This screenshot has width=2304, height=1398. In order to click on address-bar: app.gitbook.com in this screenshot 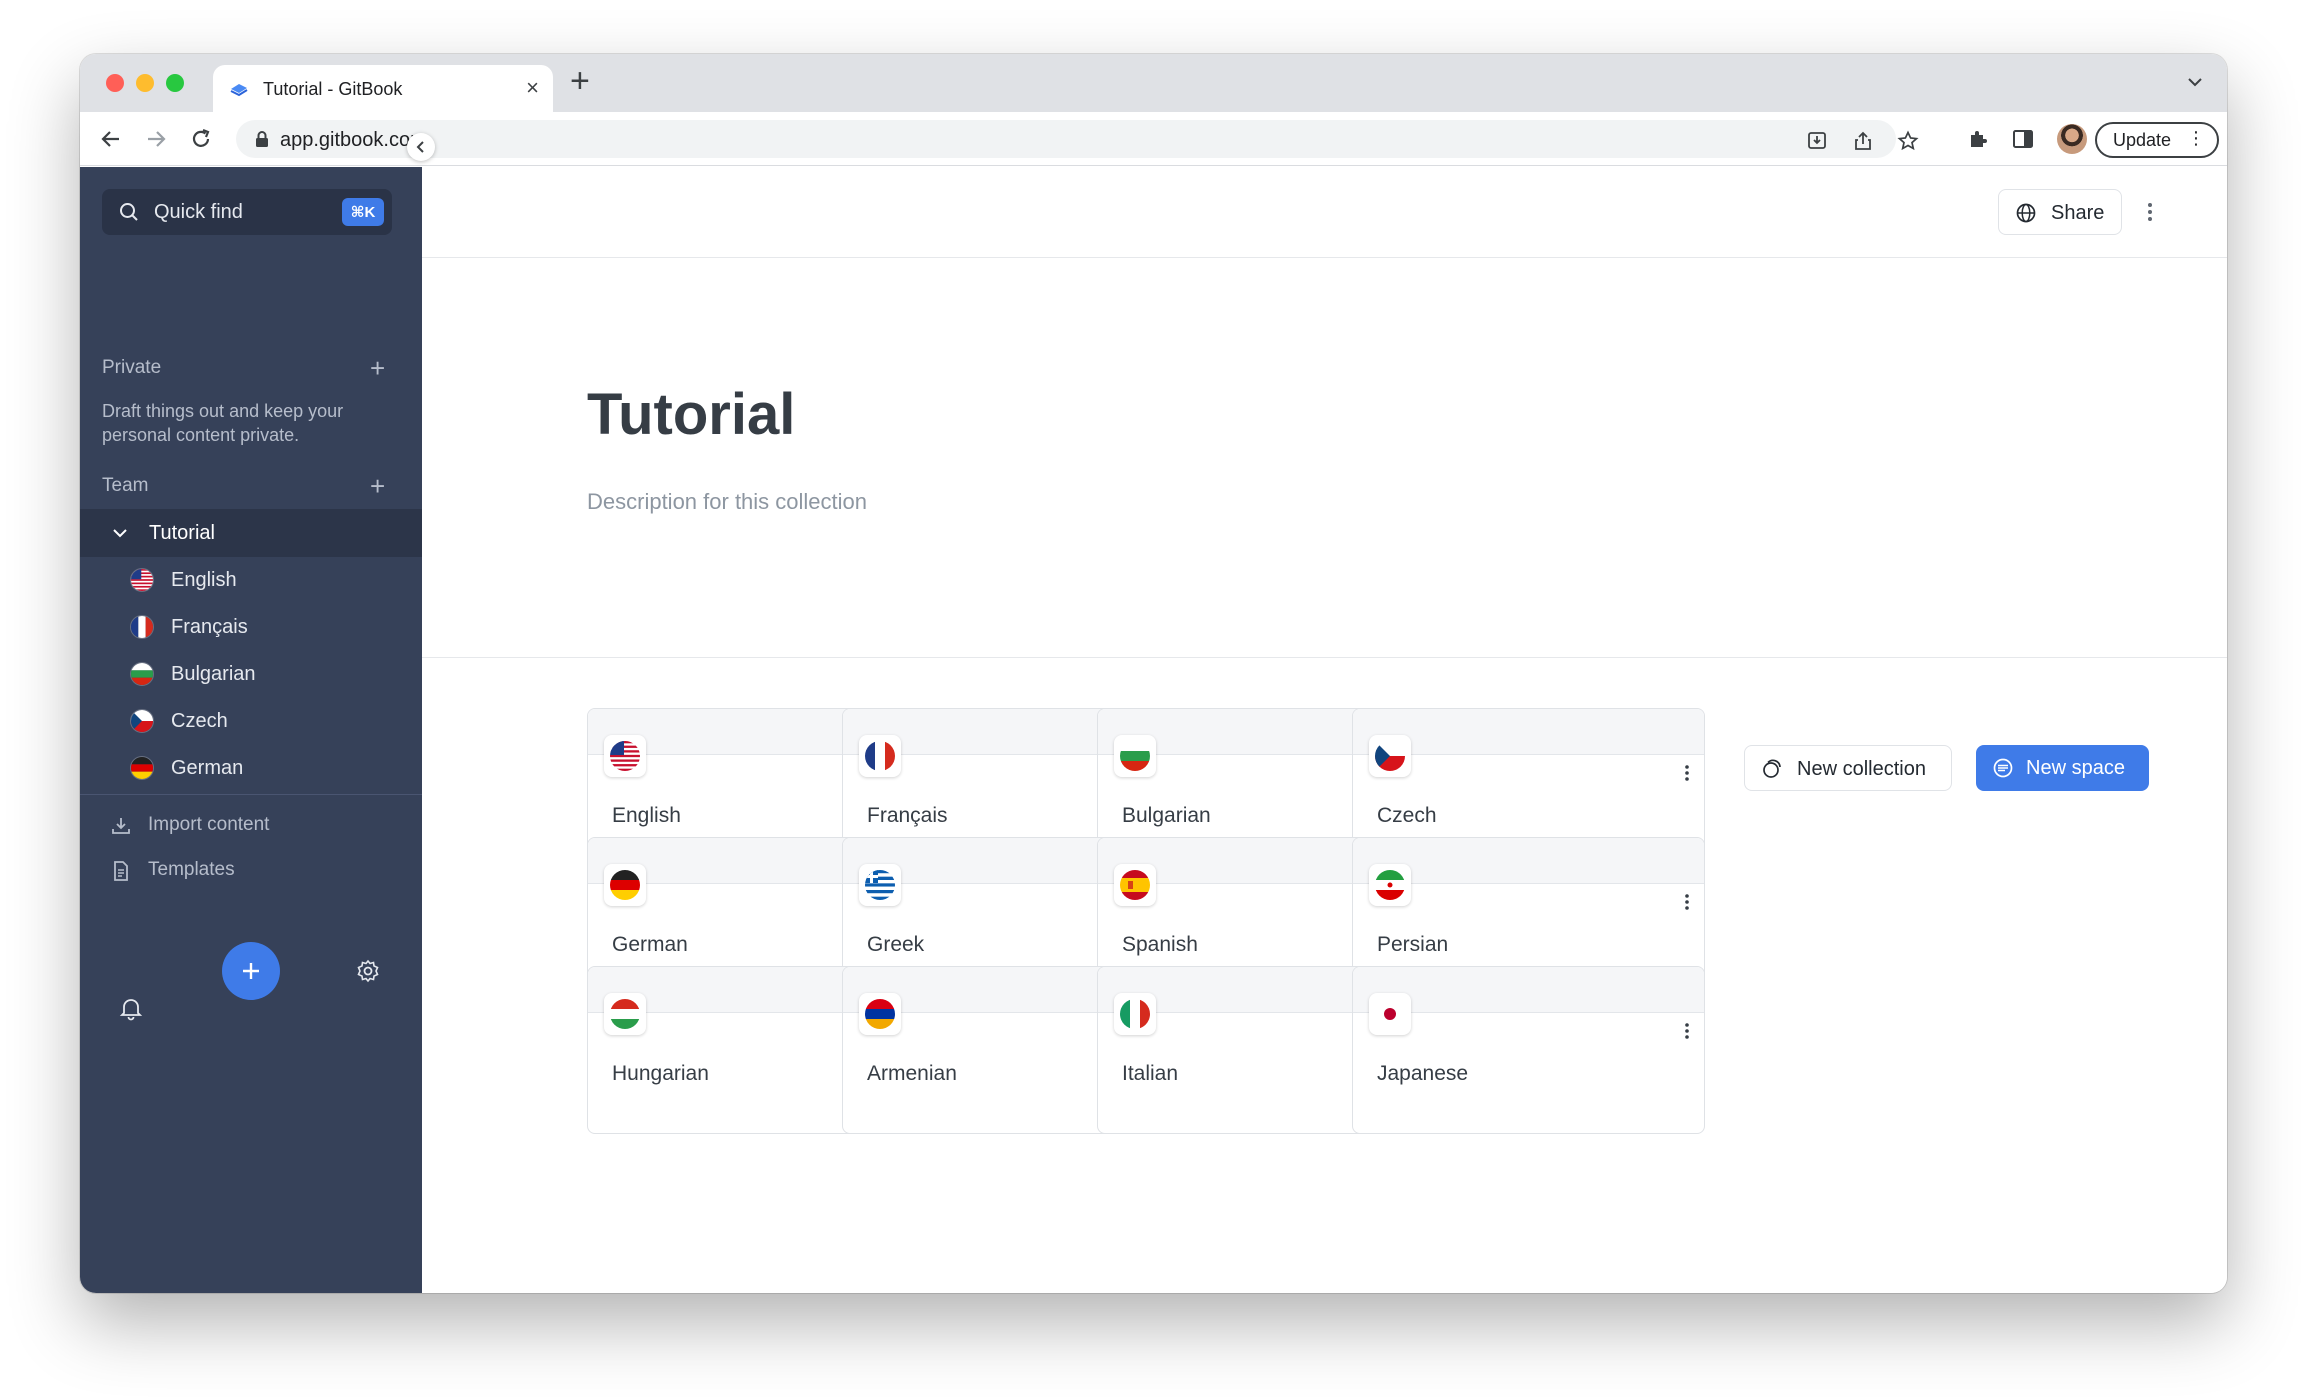, I will do `click(1077, 139)`.